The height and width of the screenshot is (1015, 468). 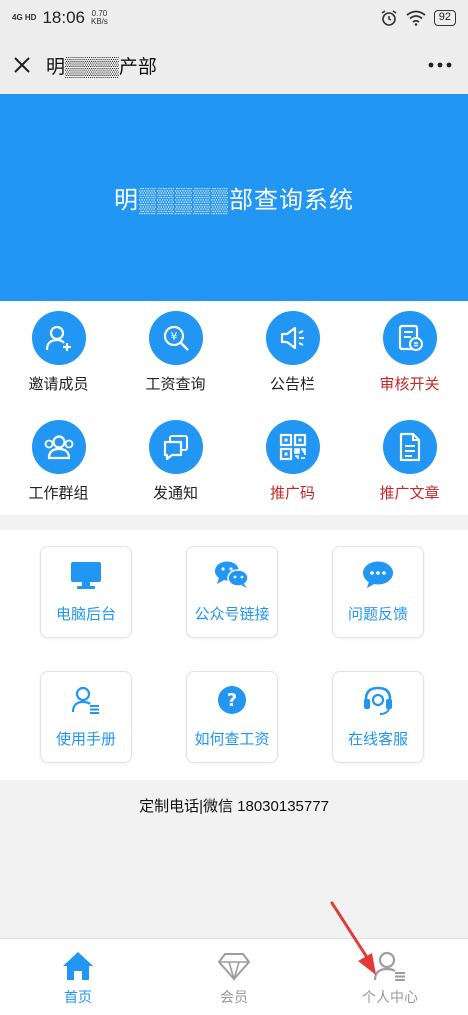 What do you see at coordinates (175, 447) in the screenshot?
I see `message-icon` at bounding box center [175, 447].